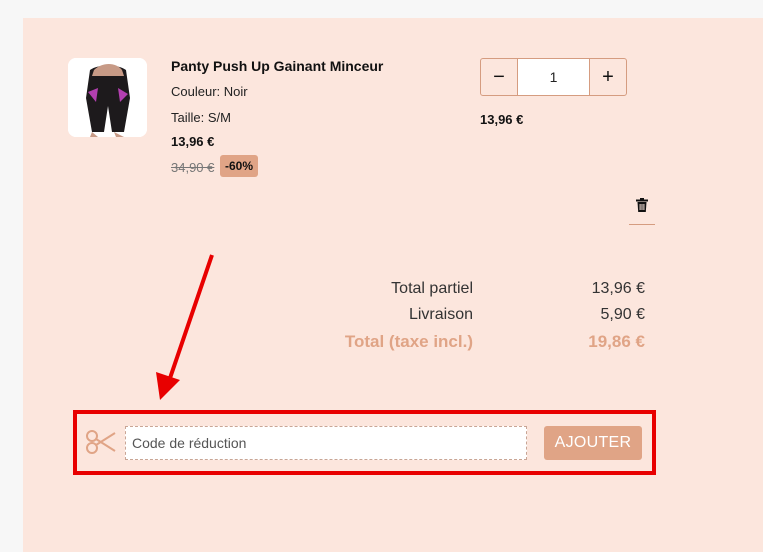  I want to click on red-arrow, so click(185, 327).